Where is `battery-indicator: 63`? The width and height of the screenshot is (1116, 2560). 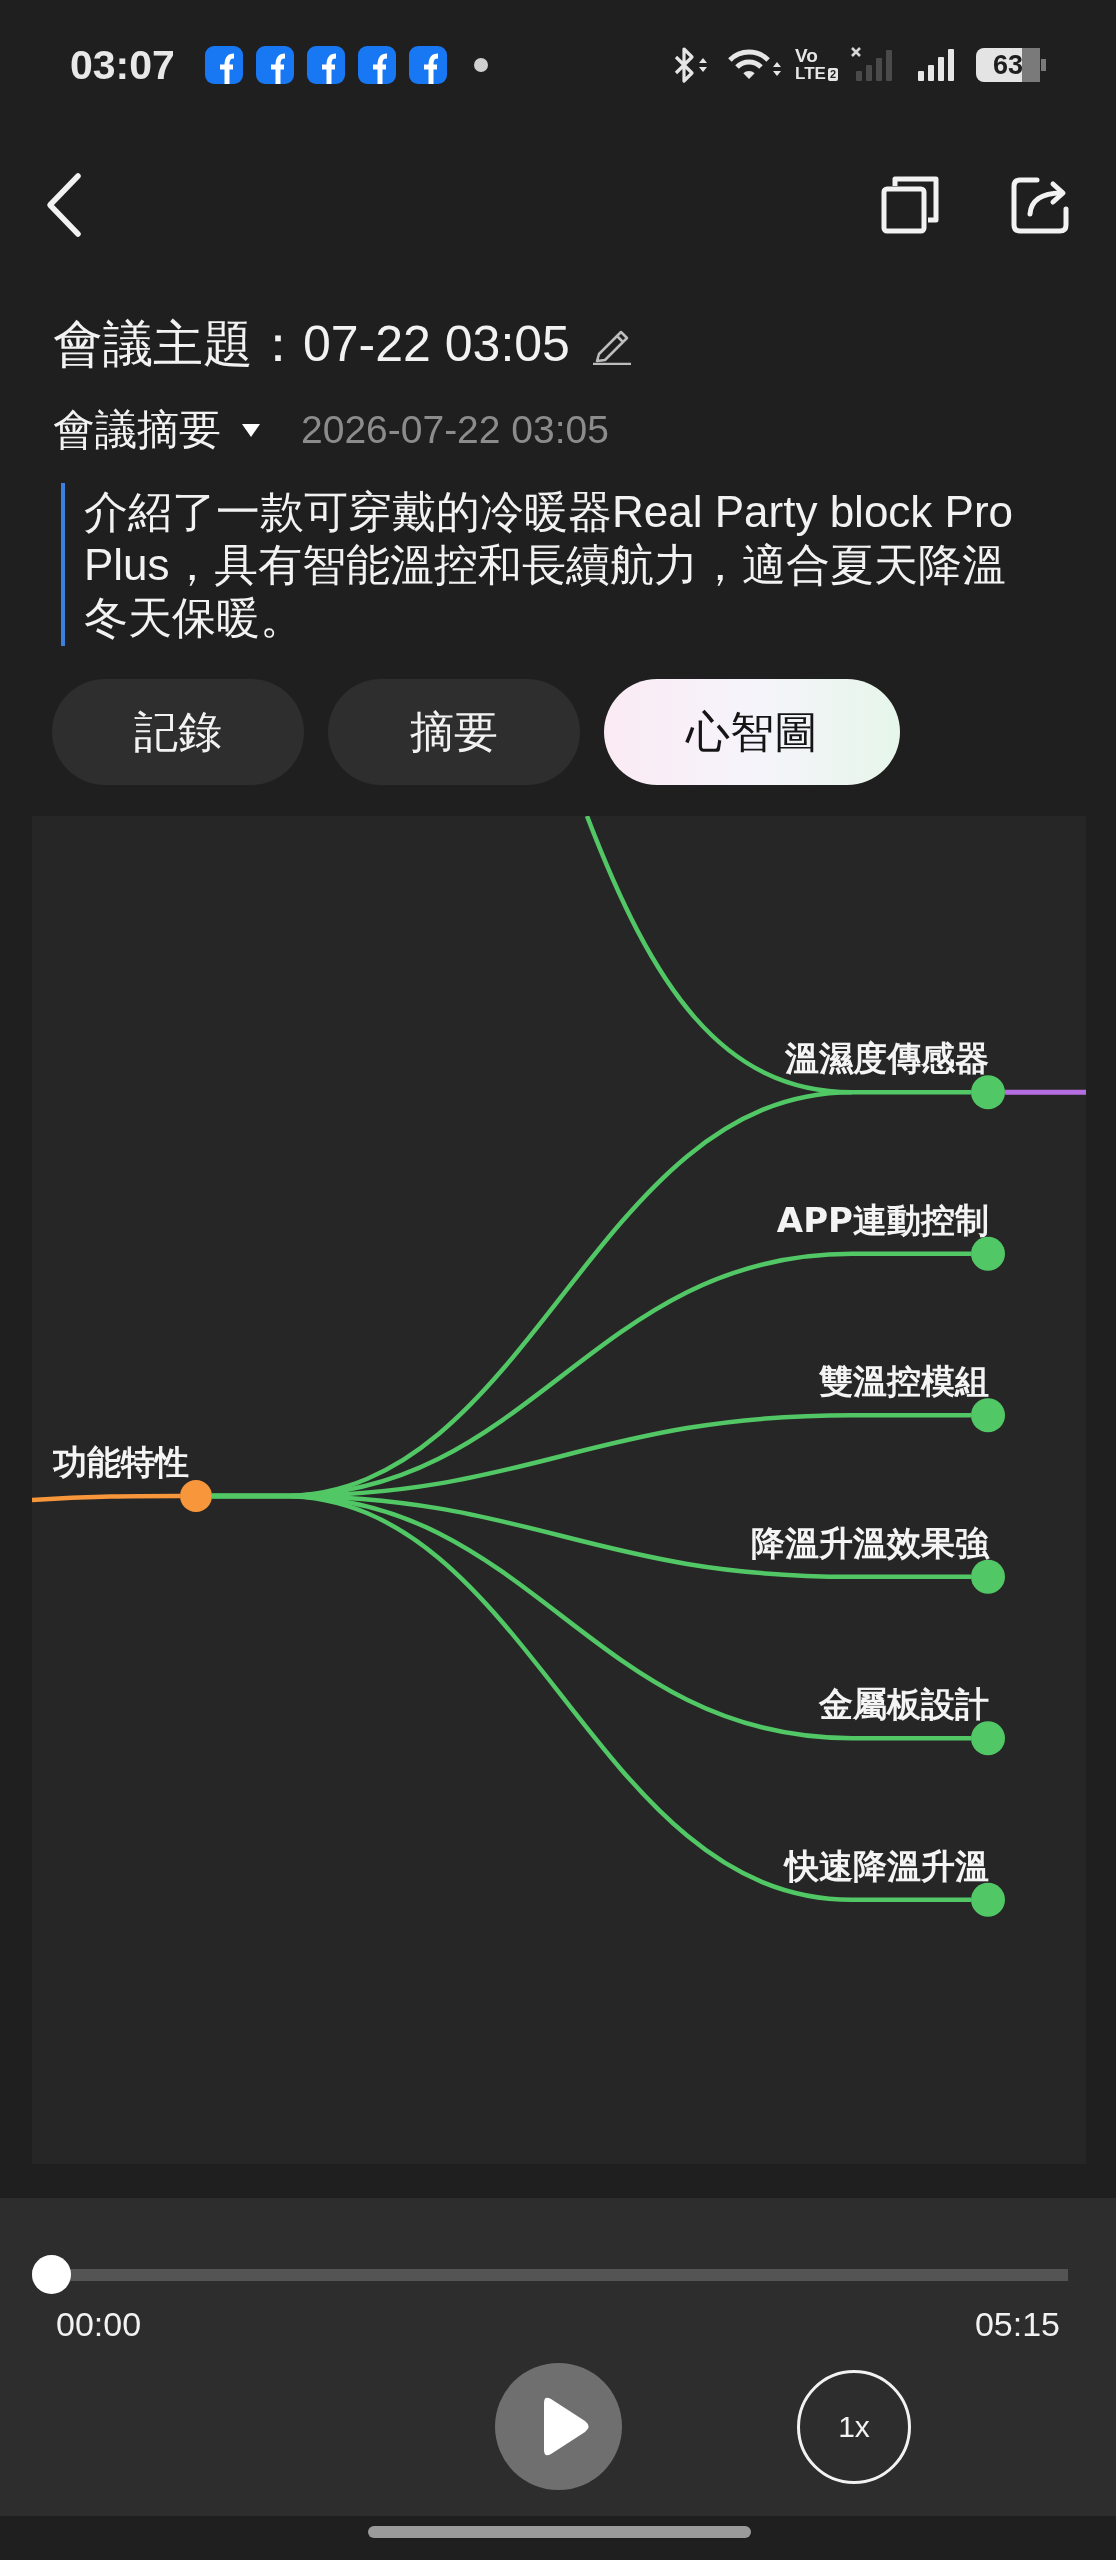
battery-indicator: 63 is located at coordinates (1011, 65).